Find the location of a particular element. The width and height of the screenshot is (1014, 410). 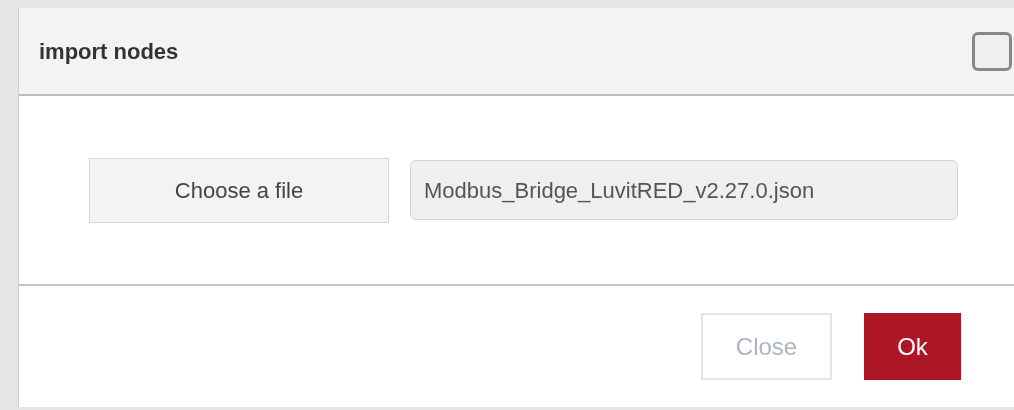

file-name-field: Modbus_Bridge_LuvitRED_v2.27.0.json is located at coordinates (684, 190).